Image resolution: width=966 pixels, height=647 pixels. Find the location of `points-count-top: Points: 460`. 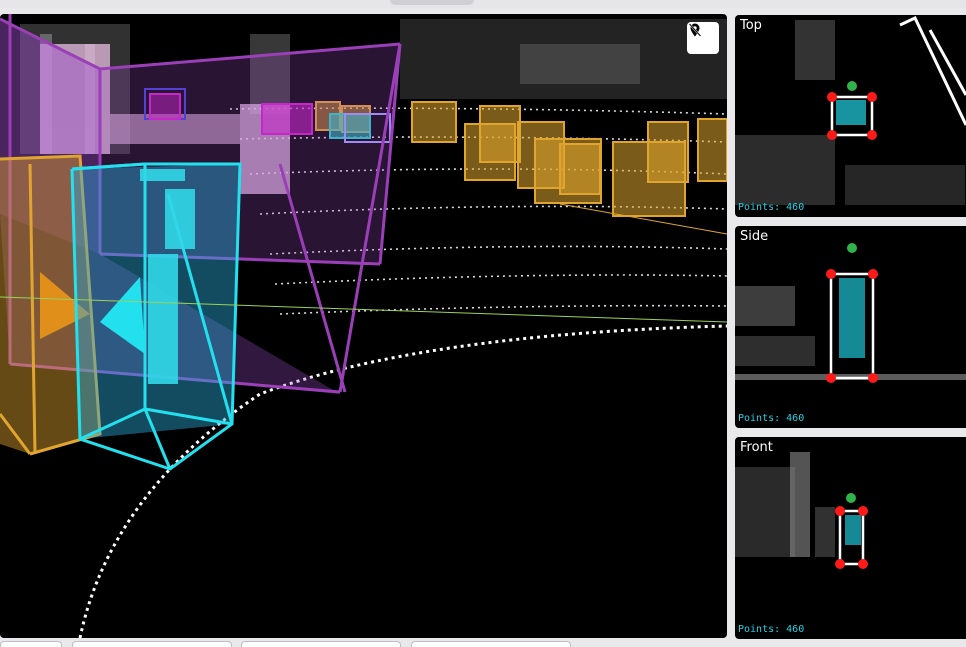

points-count-top: Points: 460 is located at coordinates (771, 207).